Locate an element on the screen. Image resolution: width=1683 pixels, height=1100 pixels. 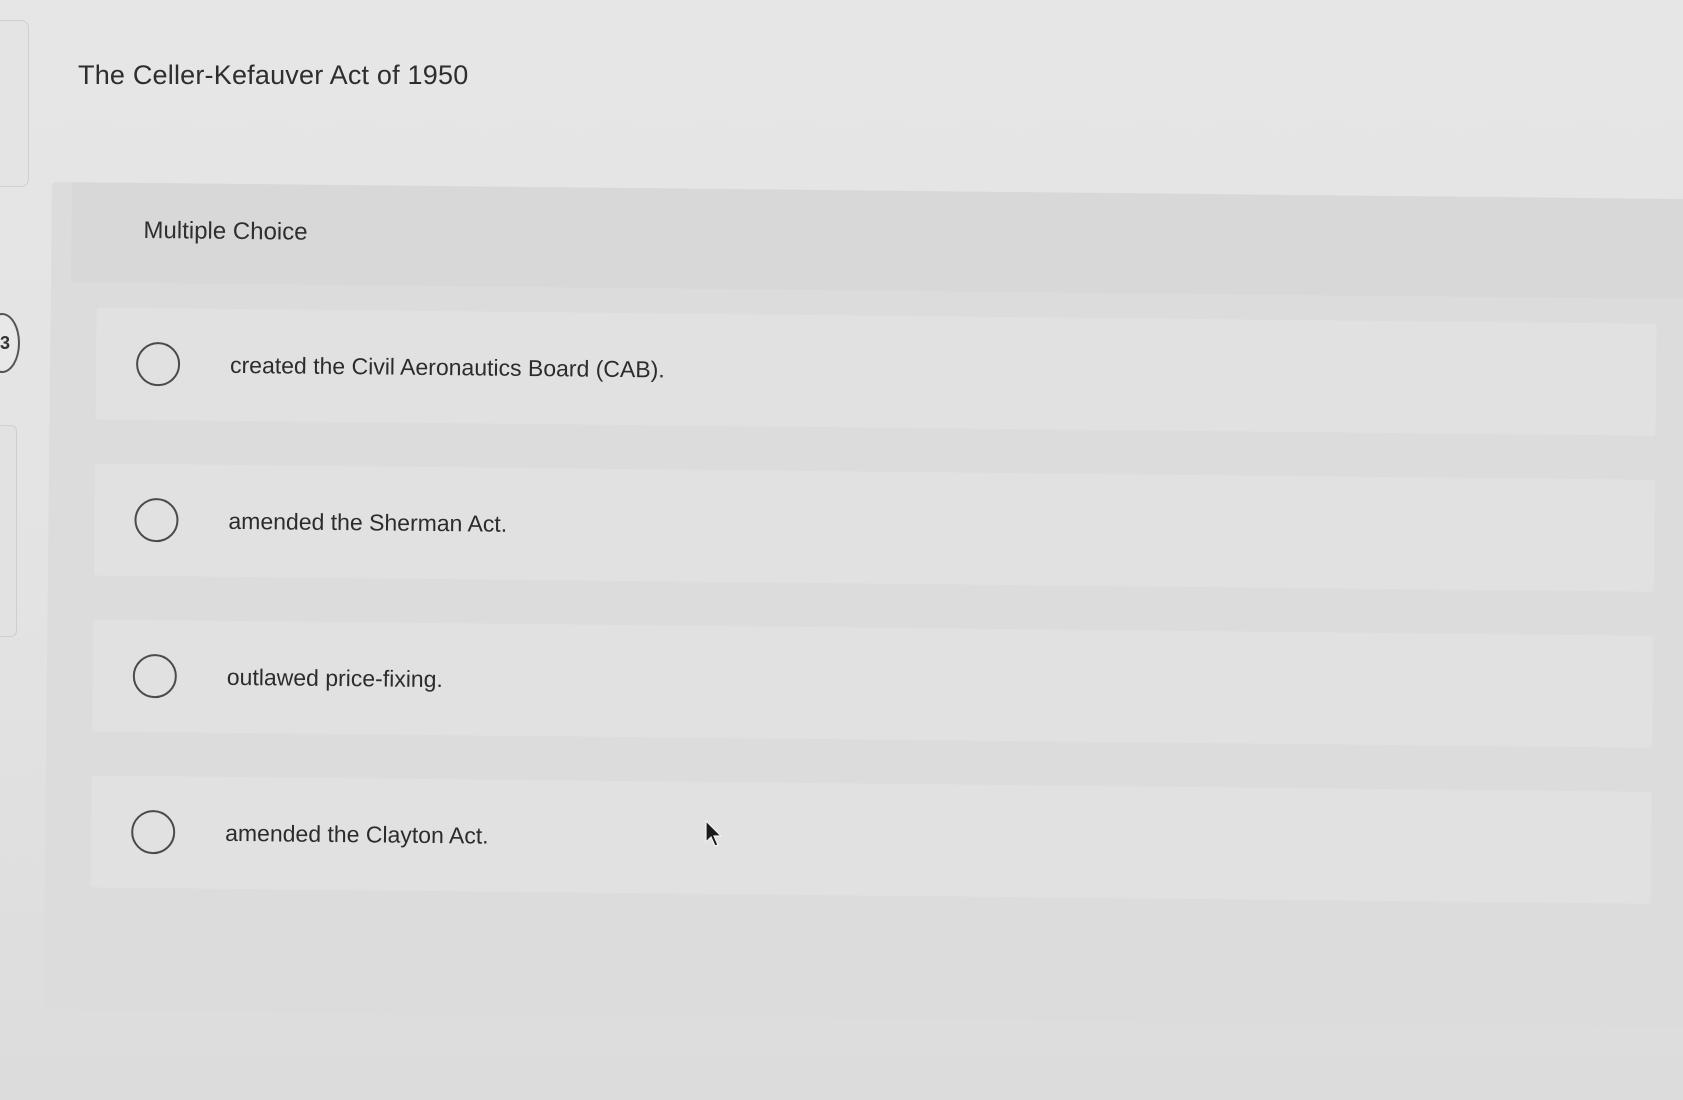
side-nav-panel is located at coordinates (14, 103).